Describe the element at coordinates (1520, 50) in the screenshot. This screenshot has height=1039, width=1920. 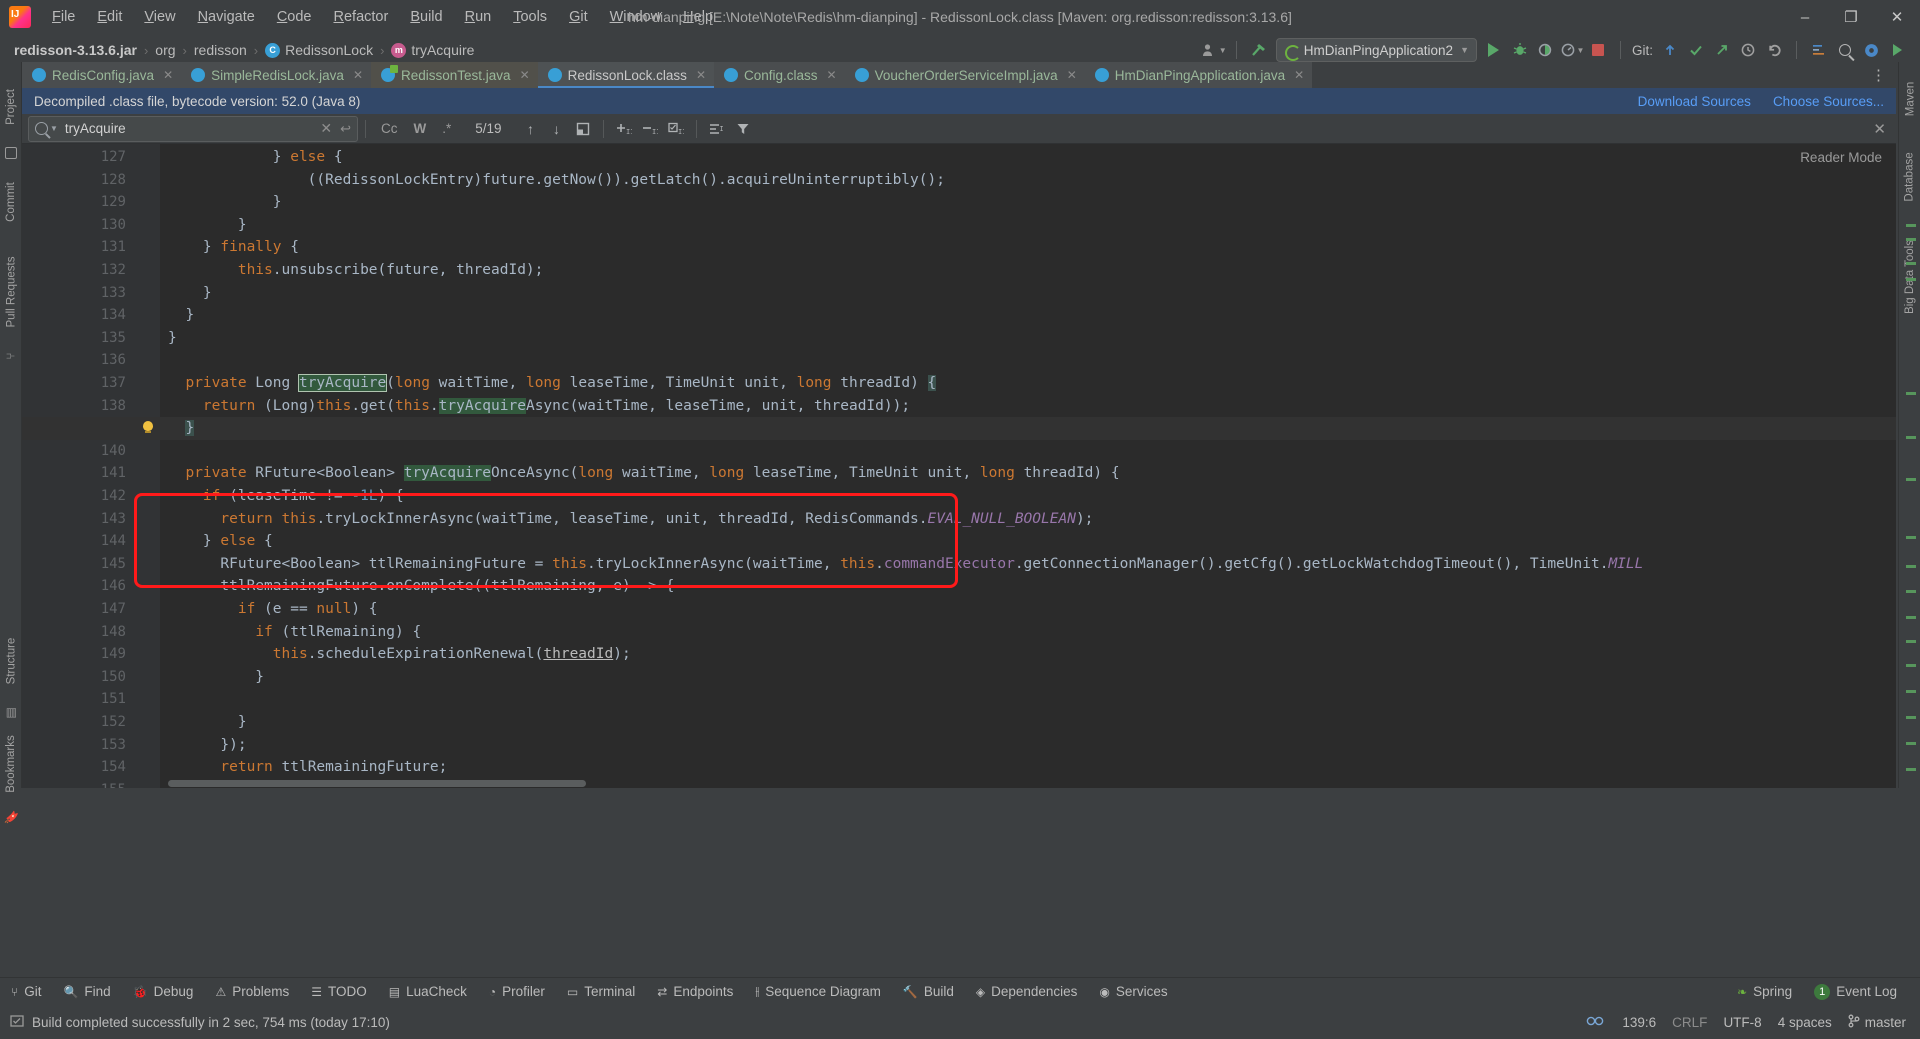
I see `debug-icon` at that location.